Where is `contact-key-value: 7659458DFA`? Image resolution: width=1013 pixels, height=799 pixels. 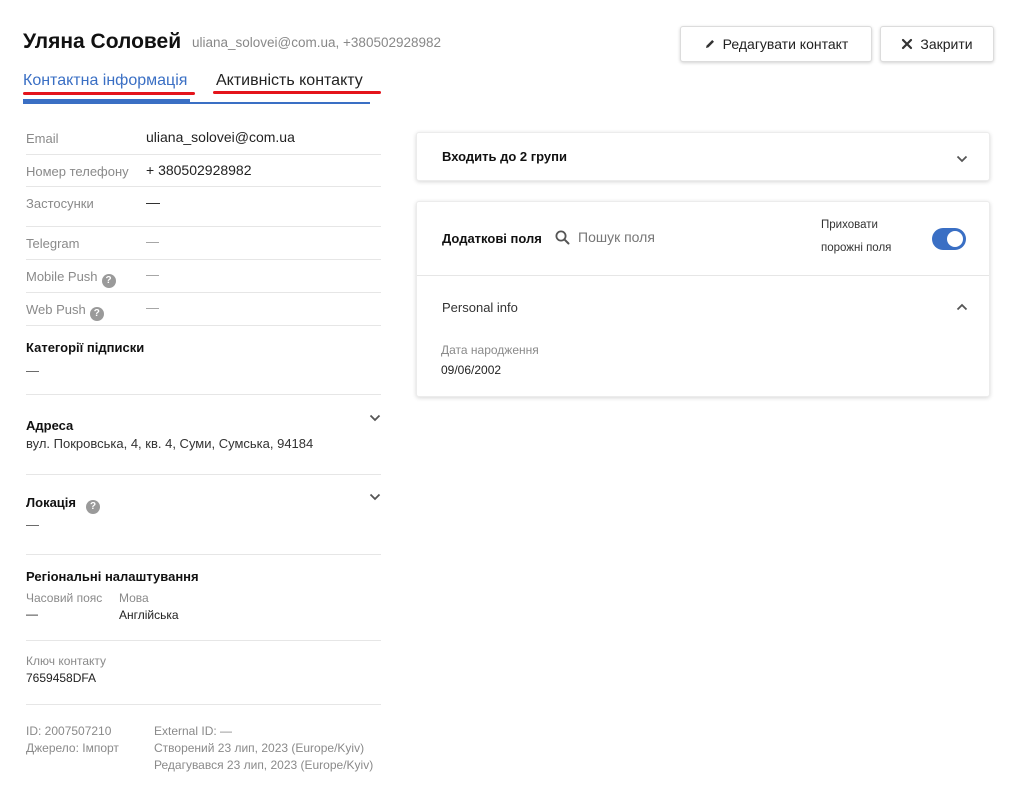
contact-key-value: 7659458DFA is located at coordinates (61, 678).